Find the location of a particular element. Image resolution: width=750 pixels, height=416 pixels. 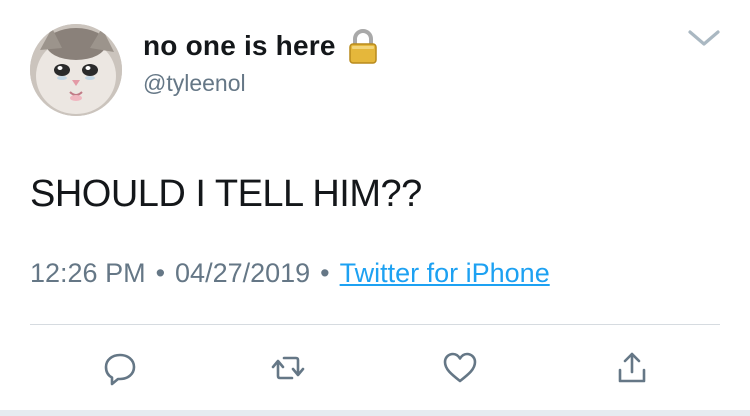

tweet-source-link: Twitter for iPhone is located at coordinates (445, 273).